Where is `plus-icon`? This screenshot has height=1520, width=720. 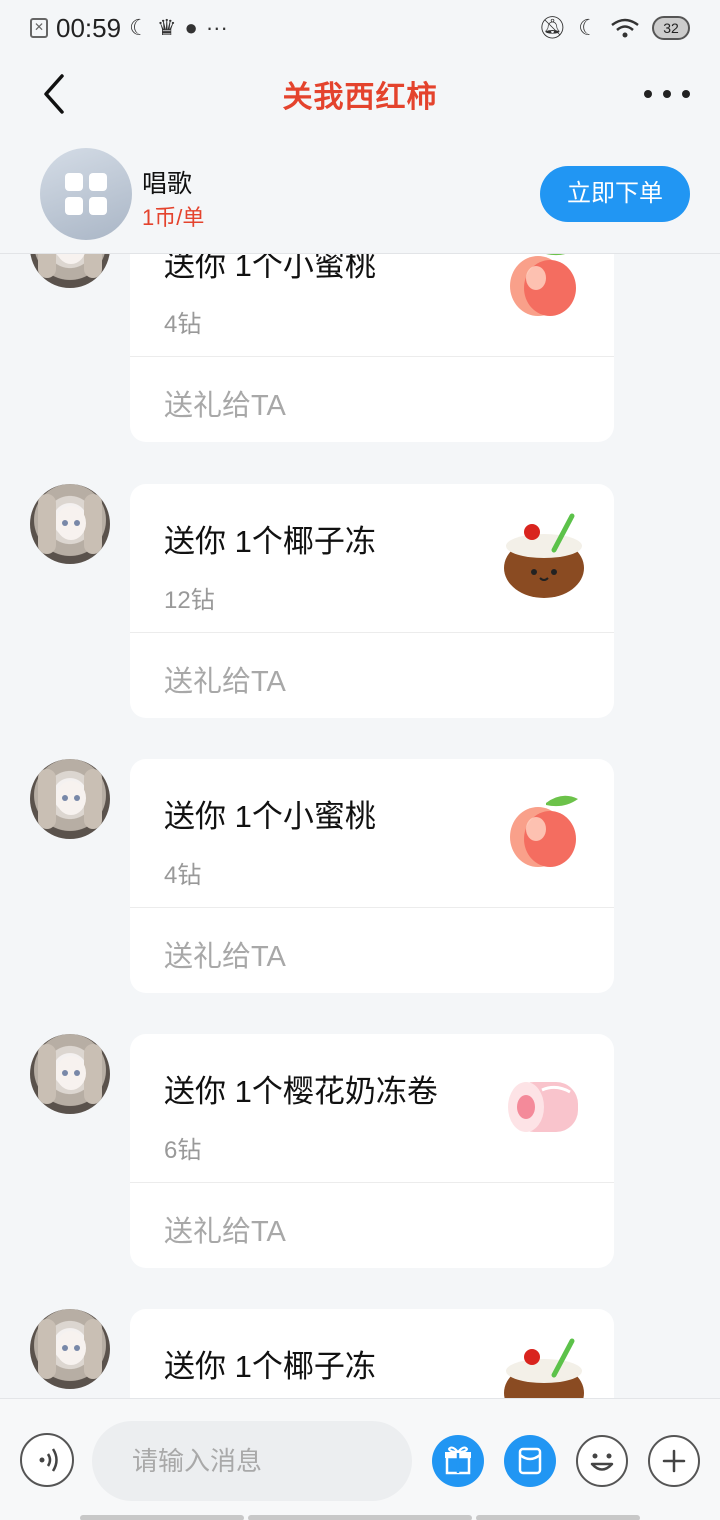 plus-icon is located at coordinates (674, 1461).